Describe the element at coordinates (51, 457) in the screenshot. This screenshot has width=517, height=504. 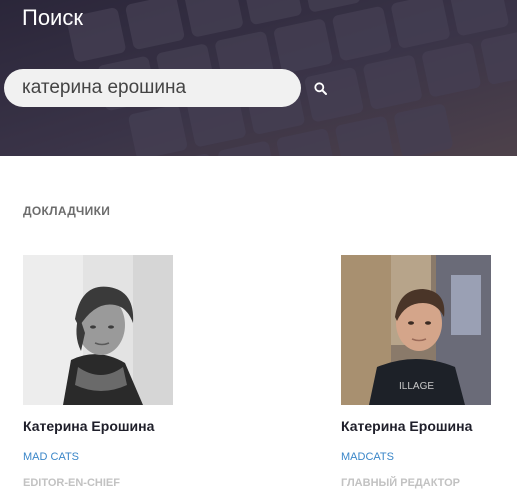
I see `speaker-company: MAD CATS` at that location.